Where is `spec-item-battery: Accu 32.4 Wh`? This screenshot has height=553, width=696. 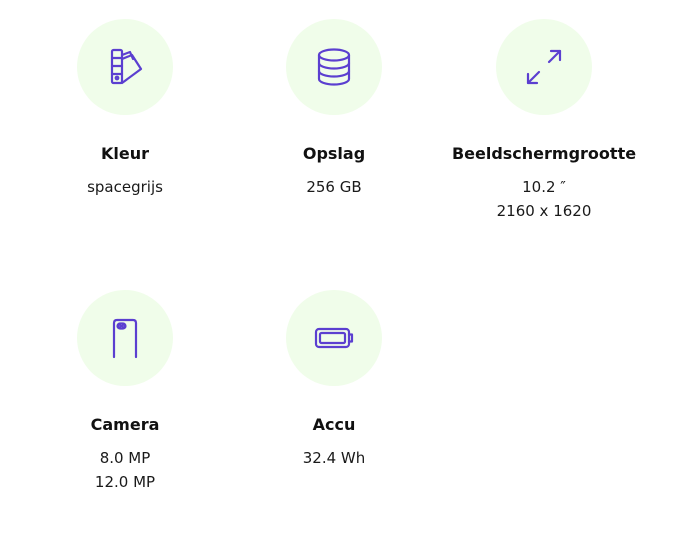
spec-item-battery: Accu 32.4 Wh is located at coordinates (334, 380).